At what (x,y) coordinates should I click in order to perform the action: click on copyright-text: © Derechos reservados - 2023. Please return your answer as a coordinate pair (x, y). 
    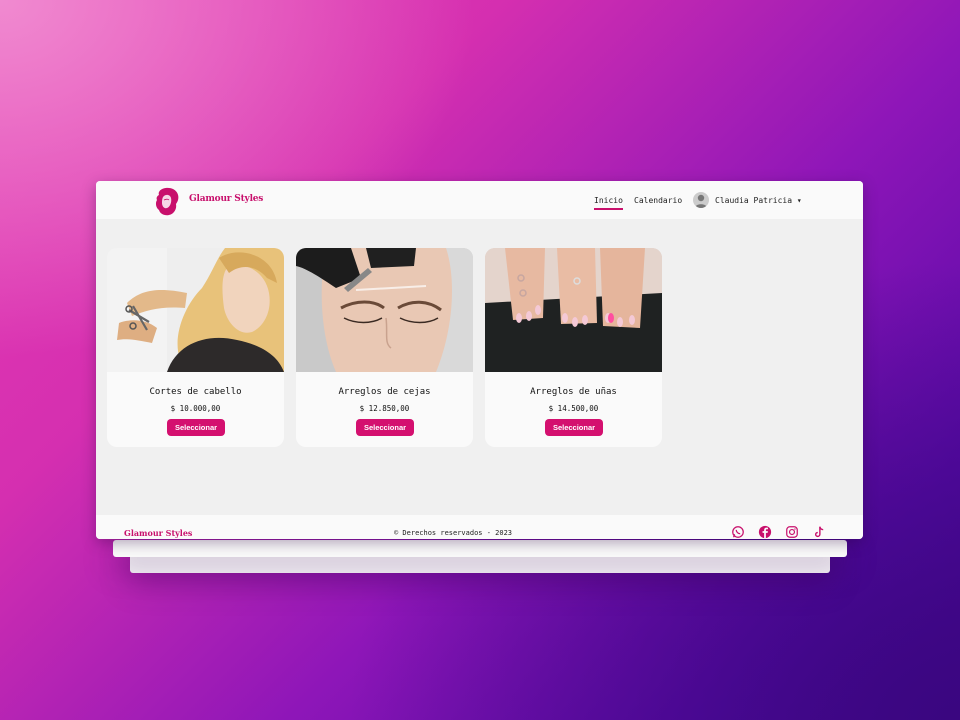
    Looking at the image, I should click on (453, 533).